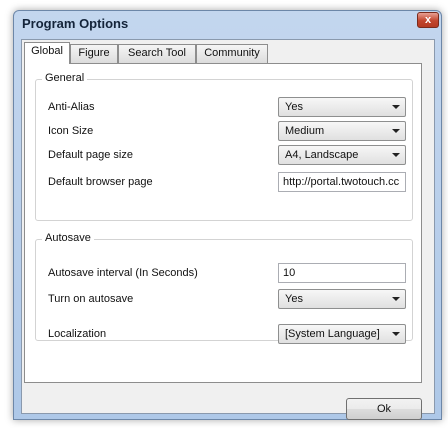 The image size is (448, 428). What do you see at coordinates (305, 131) in the screenshot?
I see `icon-size-value: Medium` at bounding box center [305, 131].